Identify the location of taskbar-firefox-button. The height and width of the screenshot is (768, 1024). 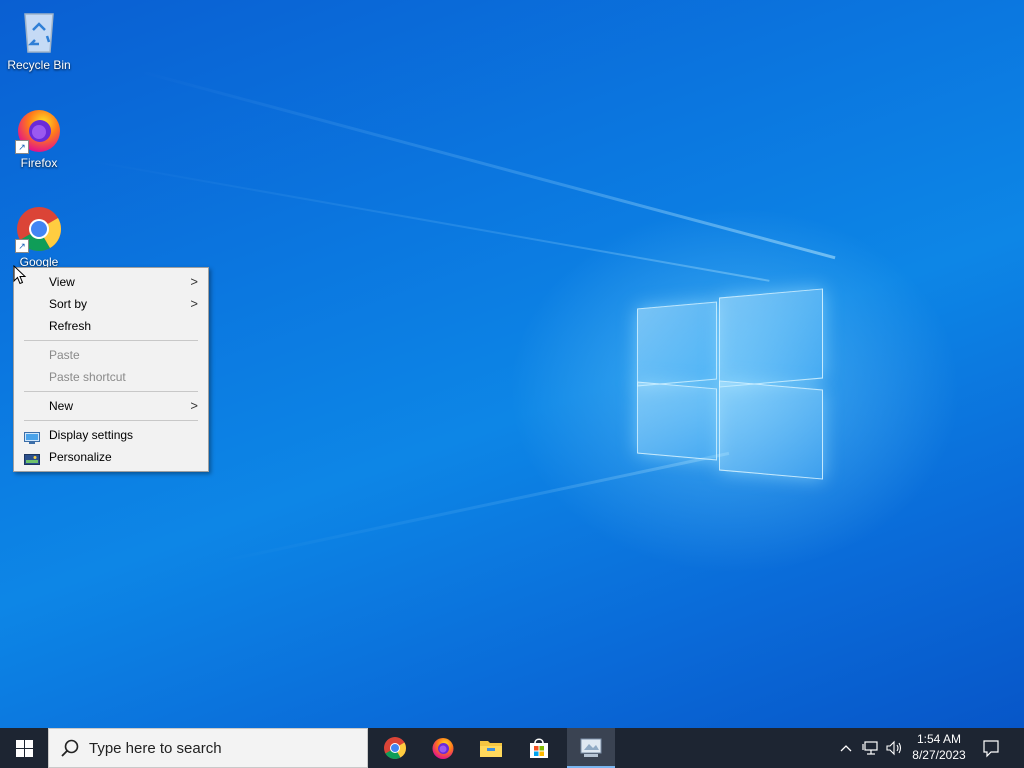
(443, 748).